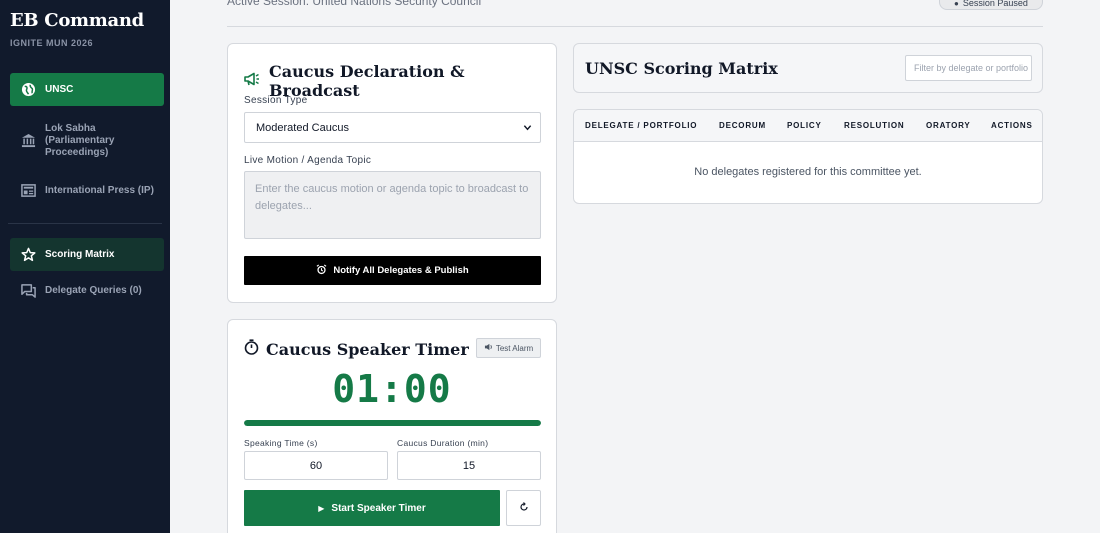 The height and width of the screenshot is (533, 1100). I want to click on sidebar-item-lok-sabha: Lok Sabha (Parliamentary Proceedings), so click(87, 141).